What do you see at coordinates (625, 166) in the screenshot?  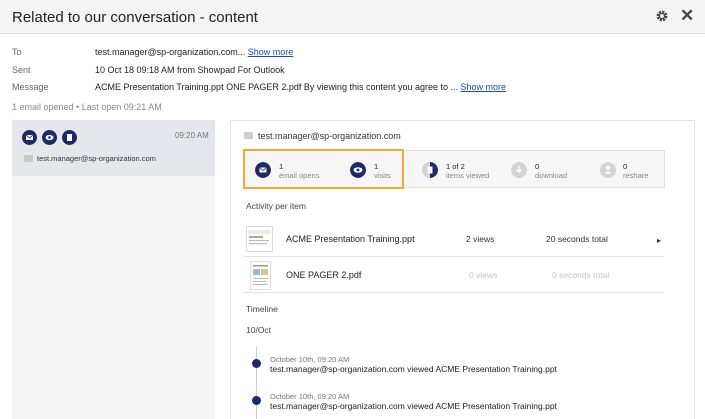 I see `reshare-count: 0` at bounding box center [625, 166].